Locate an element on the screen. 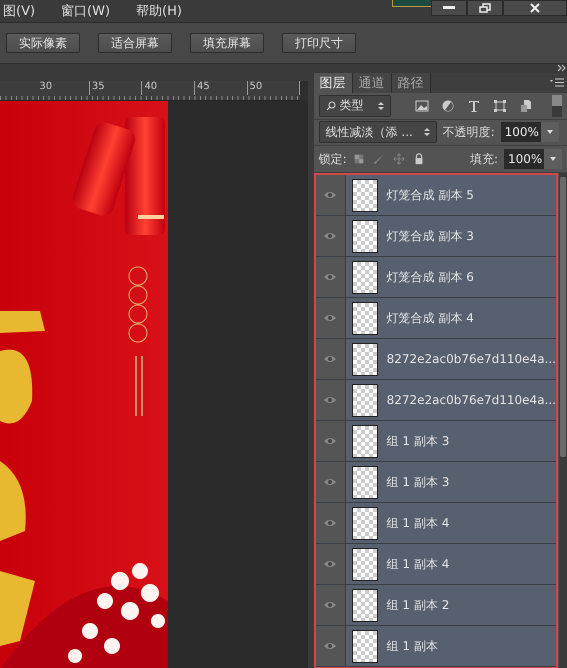 This screenshot has width=567, height=668. layer-name: 灯笼合成 副本 5 is located at coordinates (430, 195).